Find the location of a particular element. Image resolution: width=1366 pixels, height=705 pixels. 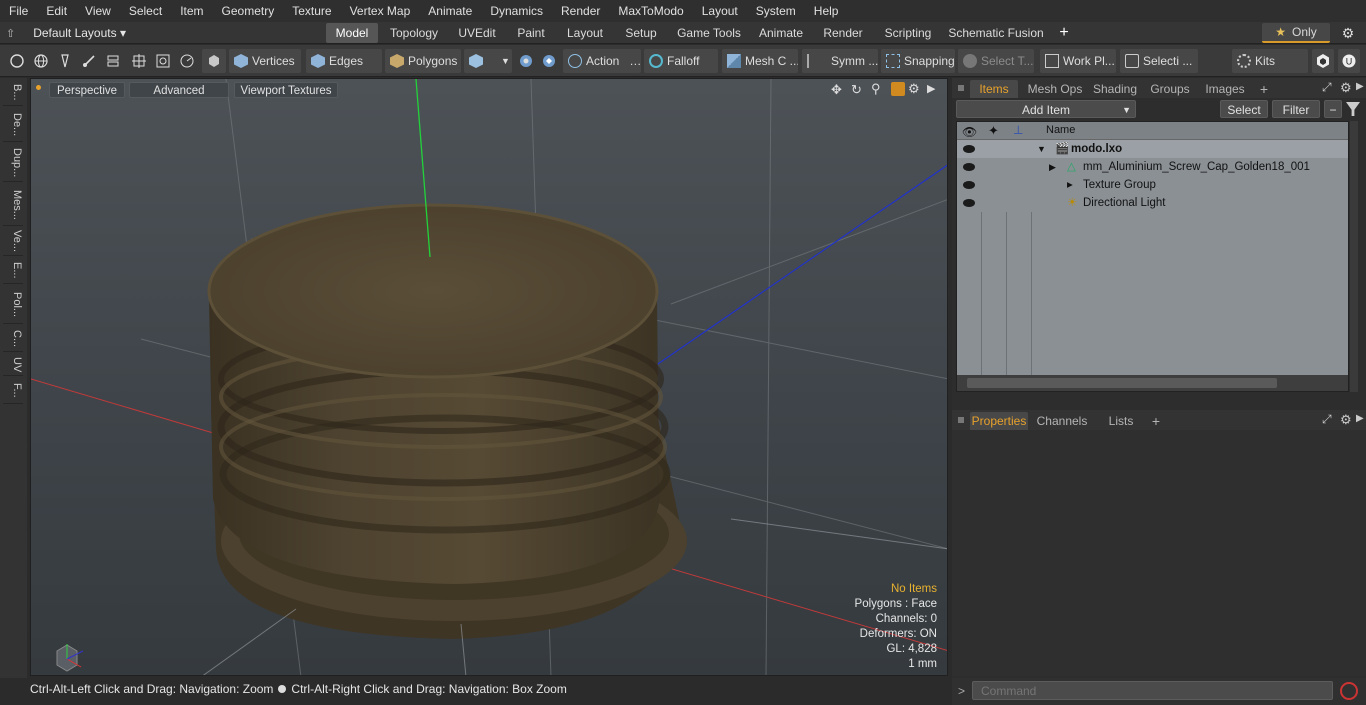

menu-maxtomodo: MaxToModo is located at coordinates (650, 11).